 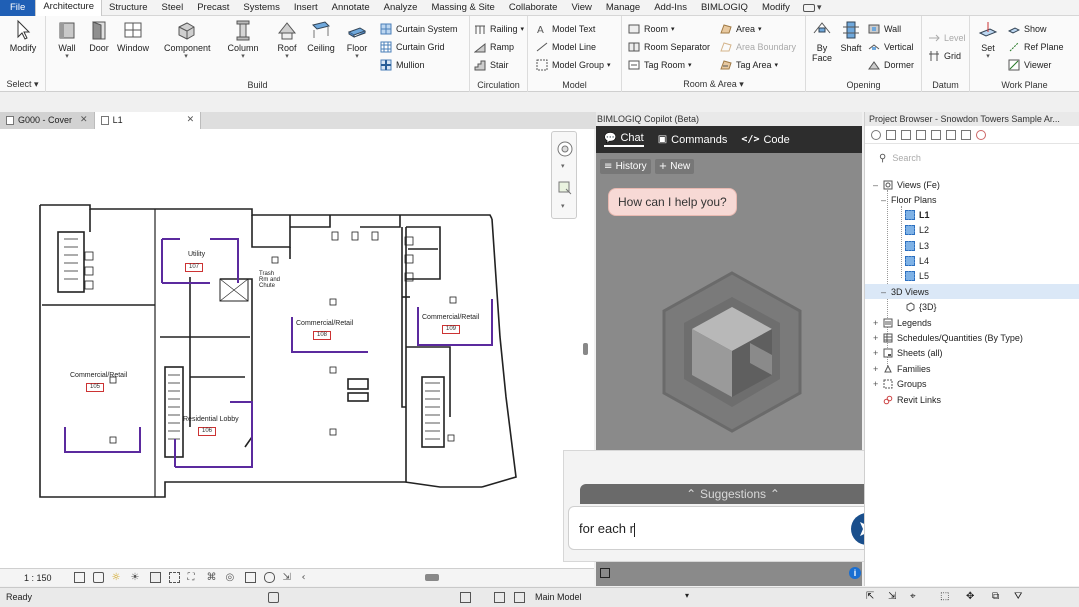 I want to click on trash-room-label: Trash Rm and Chute, so click(x=271, y=280).